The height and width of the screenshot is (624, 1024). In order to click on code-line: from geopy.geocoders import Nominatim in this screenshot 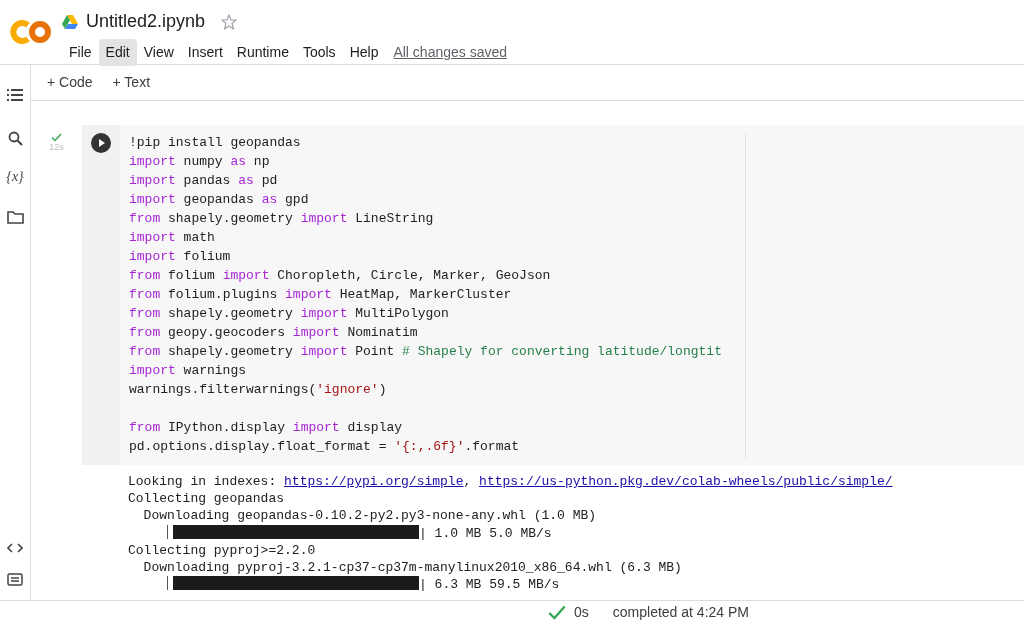, I will do `click(274, 333)`.